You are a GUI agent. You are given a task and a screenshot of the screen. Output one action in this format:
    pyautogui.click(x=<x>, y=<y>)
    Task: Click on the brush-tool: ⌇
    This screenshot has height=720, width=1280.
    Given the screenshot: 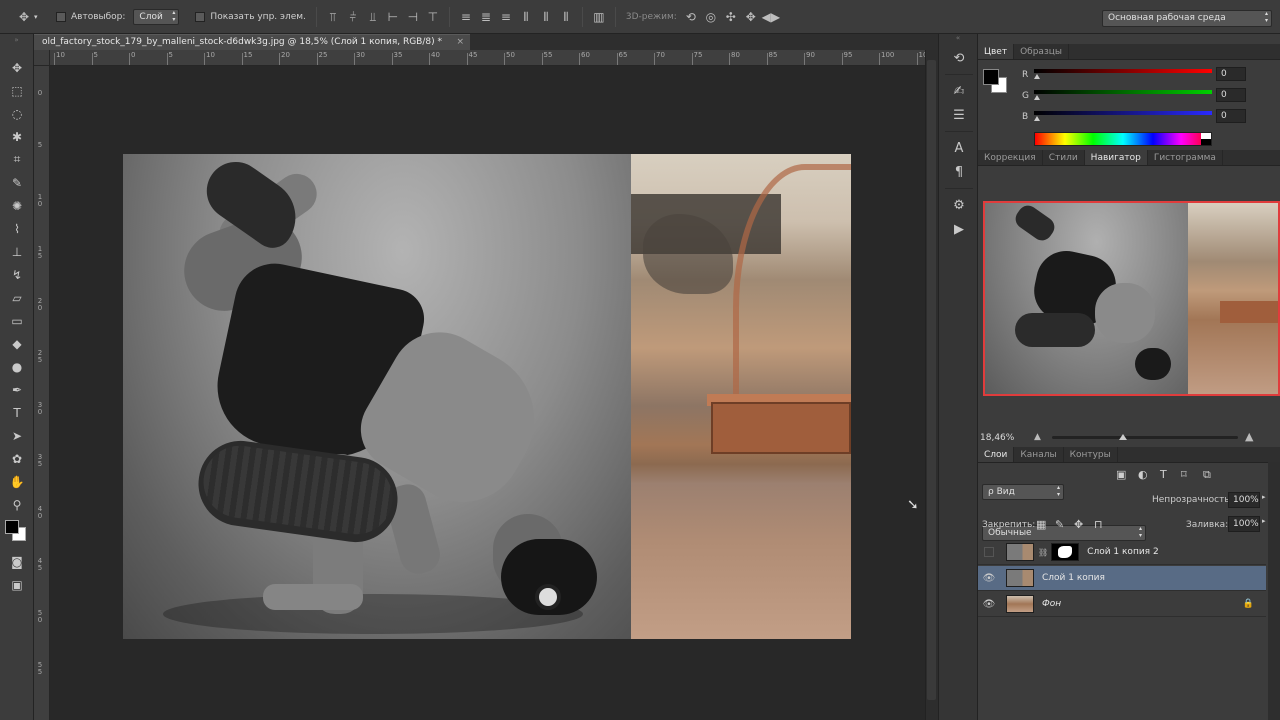 What is the action you would take?
    pyautogui.click(x=17, y=228)
    